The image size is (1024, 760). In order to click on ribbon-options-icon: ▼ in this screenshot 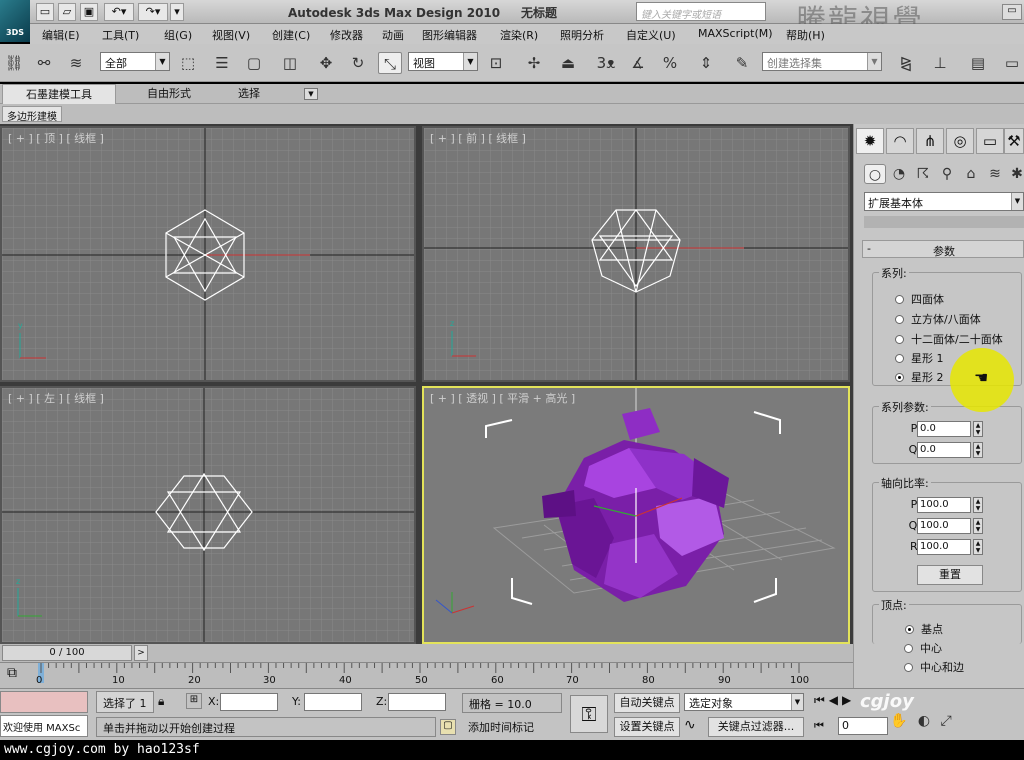, I will do `click(311, 94)`.